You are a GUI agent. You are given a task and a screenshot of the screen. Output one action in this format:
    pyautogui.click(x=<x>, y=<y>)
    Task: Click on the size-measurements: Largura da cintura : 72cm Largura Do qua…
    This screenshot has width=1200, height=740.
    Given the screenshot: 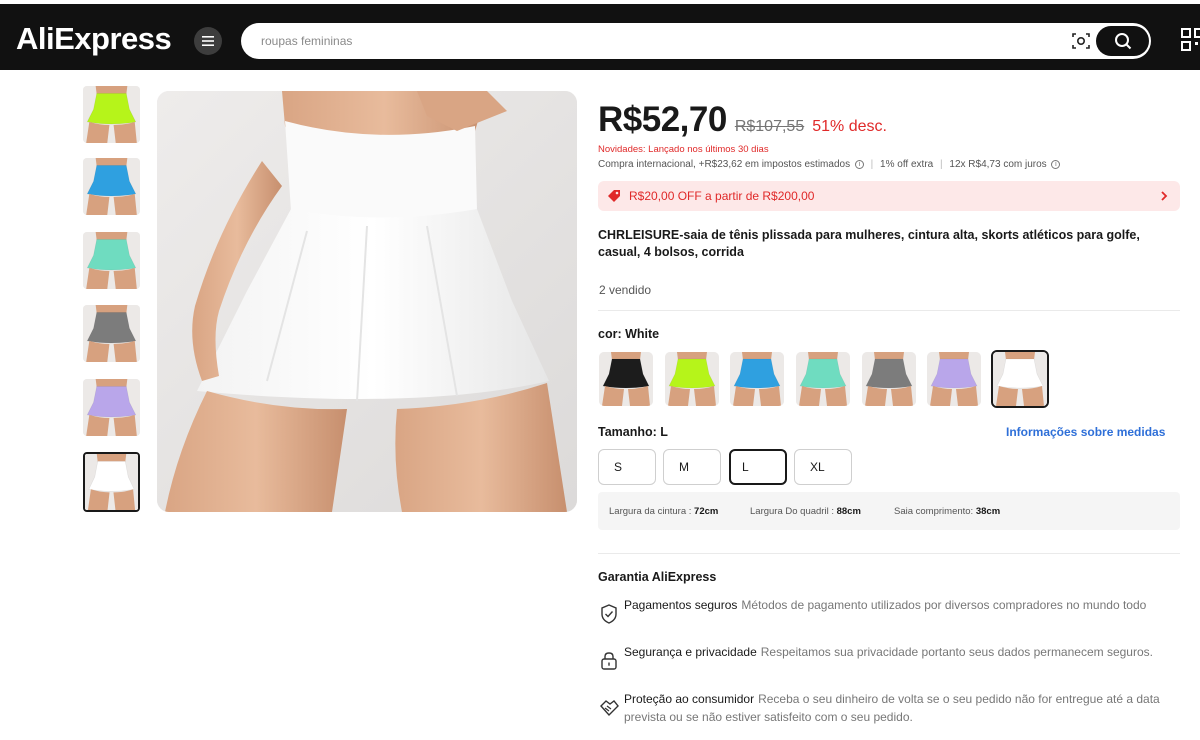 What is the action you would take?
    pyautogui.click(x=889, y=511)
    